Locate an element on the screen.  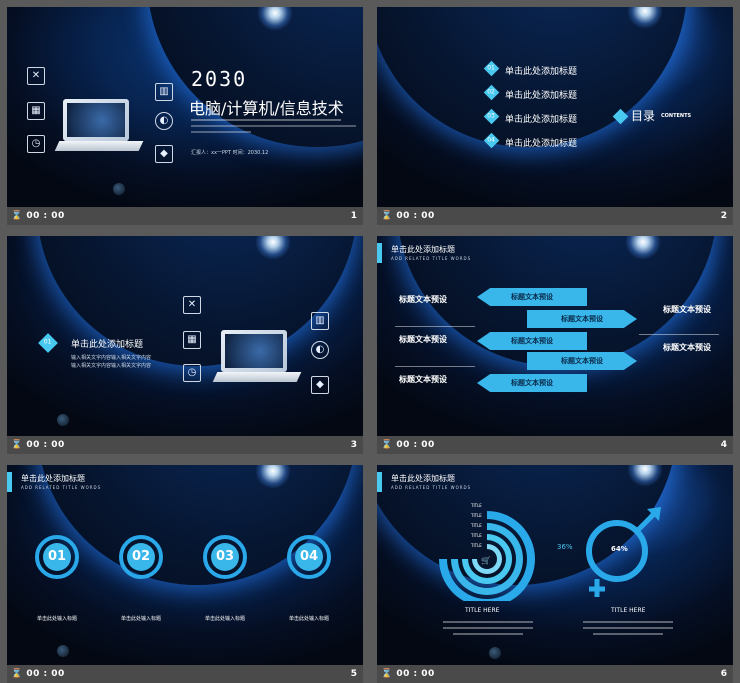
step-ring: 04 is located at coordinates (309, 557).